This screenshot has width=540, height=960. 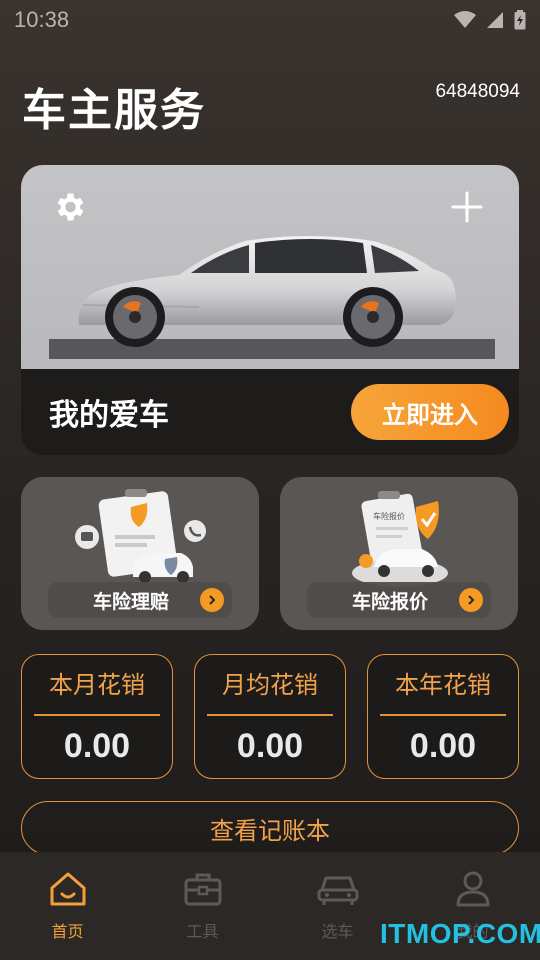 I want to click on user-icon, so click(x=472, y=889).